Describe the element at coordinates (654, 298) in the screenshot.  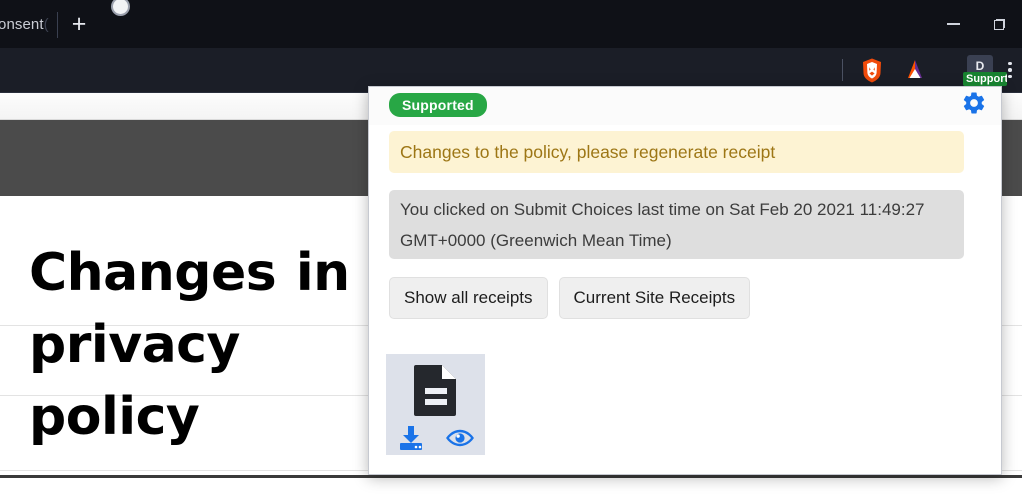
I see `current-site-receipts-button: Current Site Receipts` at that location.